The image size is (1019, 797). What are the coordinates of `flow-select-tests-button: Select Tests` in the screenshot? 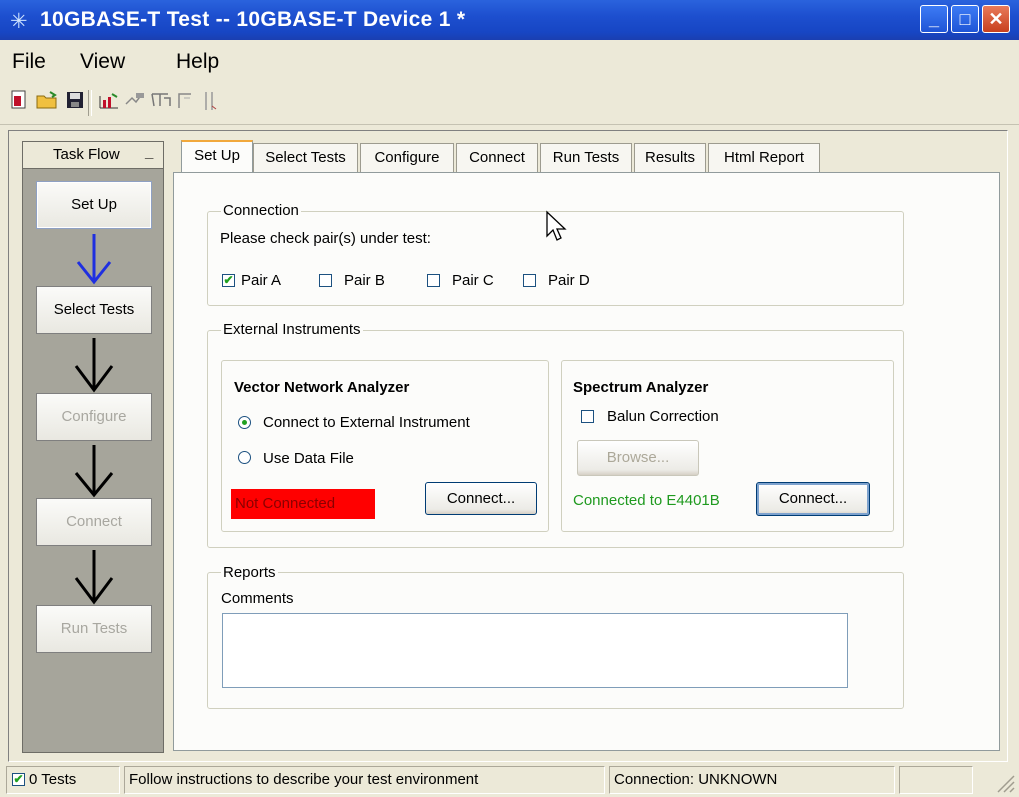 It's located at (94, 310).